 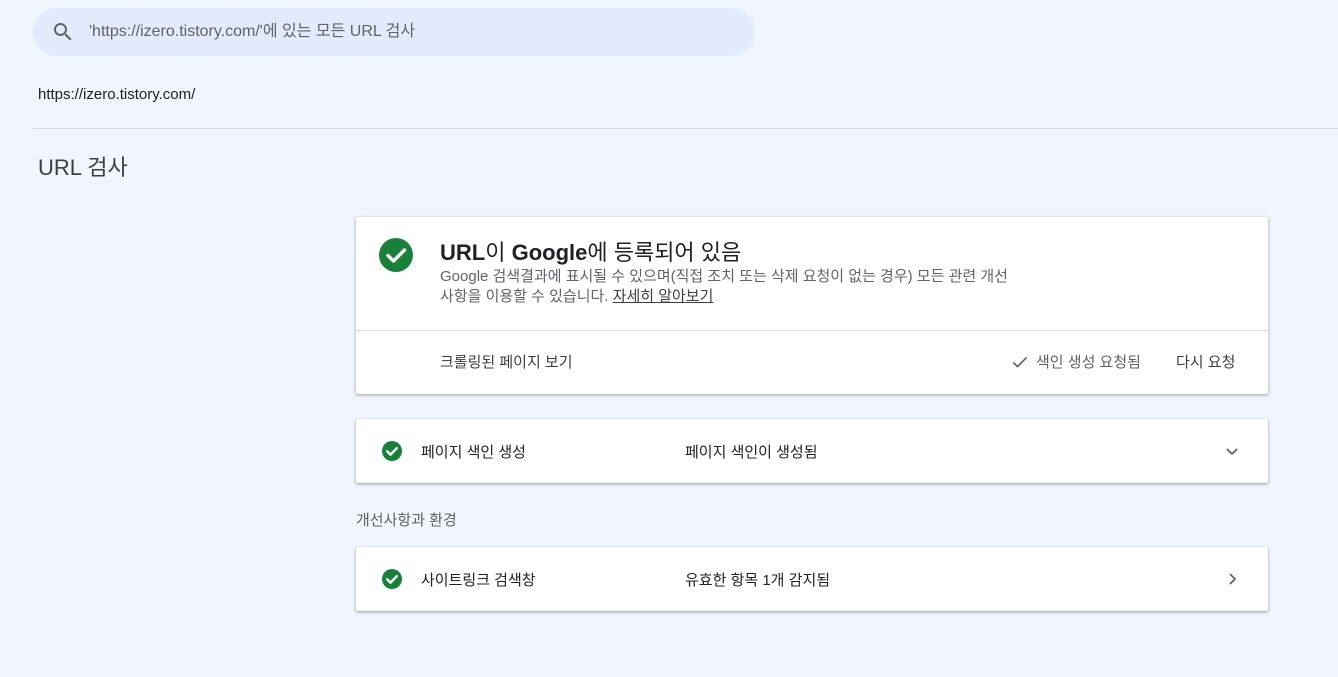 What do you see at coordinates (1020, 362) in the screenshot?
I see `check-icon` at bounding box center [1020, 362].